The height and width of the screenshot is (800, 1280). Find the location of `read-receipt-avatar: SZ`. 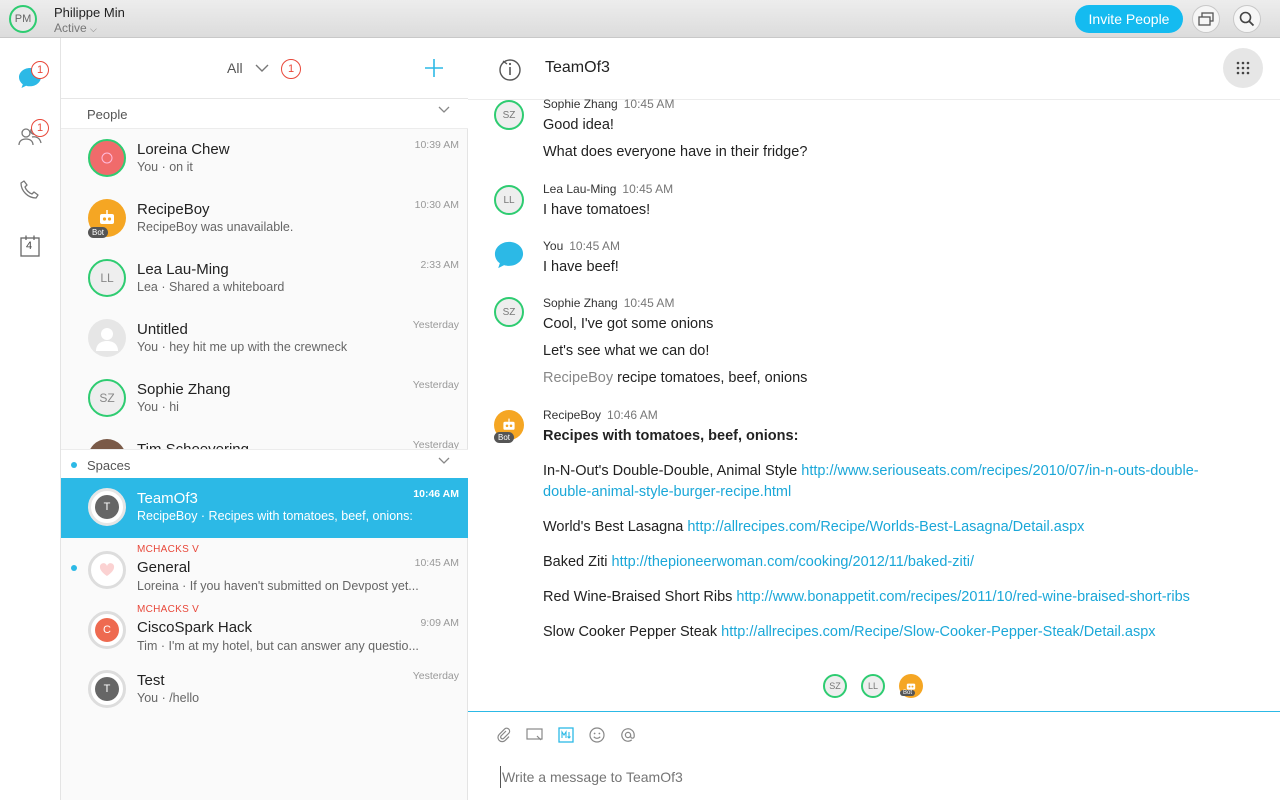

read-receipt-avatar: SZ is located at coordinates (835, 686).